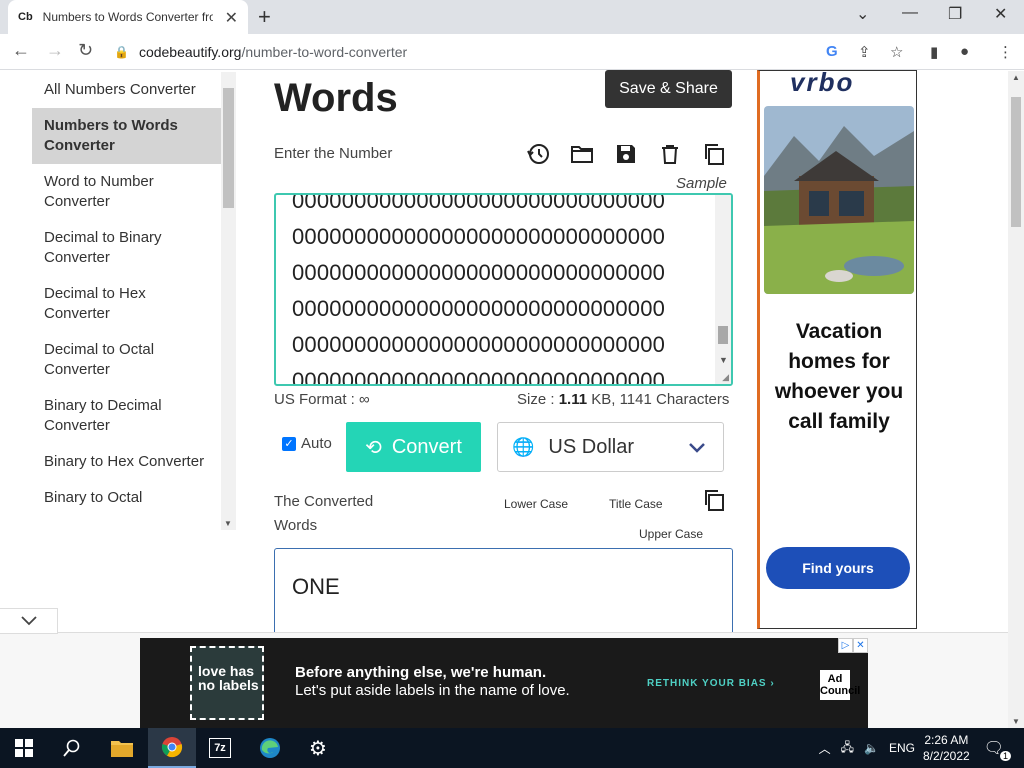 This screenshot has height=768, width=1024. Describe the element at coordinates (825, 748) in the screenshot. I see `show-hidden-icons-icon: ︿` at that location.